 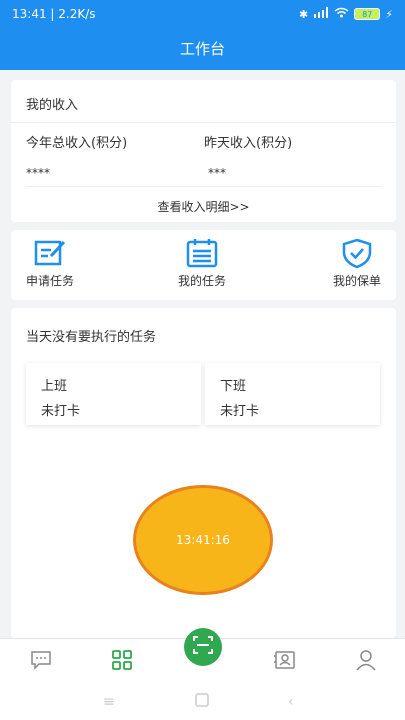 I want to click on grid-icon, so click(x=122, y=660).